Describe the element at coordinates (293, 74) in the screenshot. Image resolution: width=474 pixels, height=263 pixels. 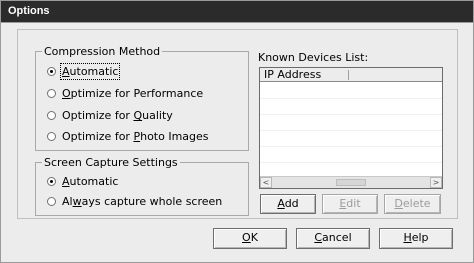
I see `column-header-label: IP Address` at that location.